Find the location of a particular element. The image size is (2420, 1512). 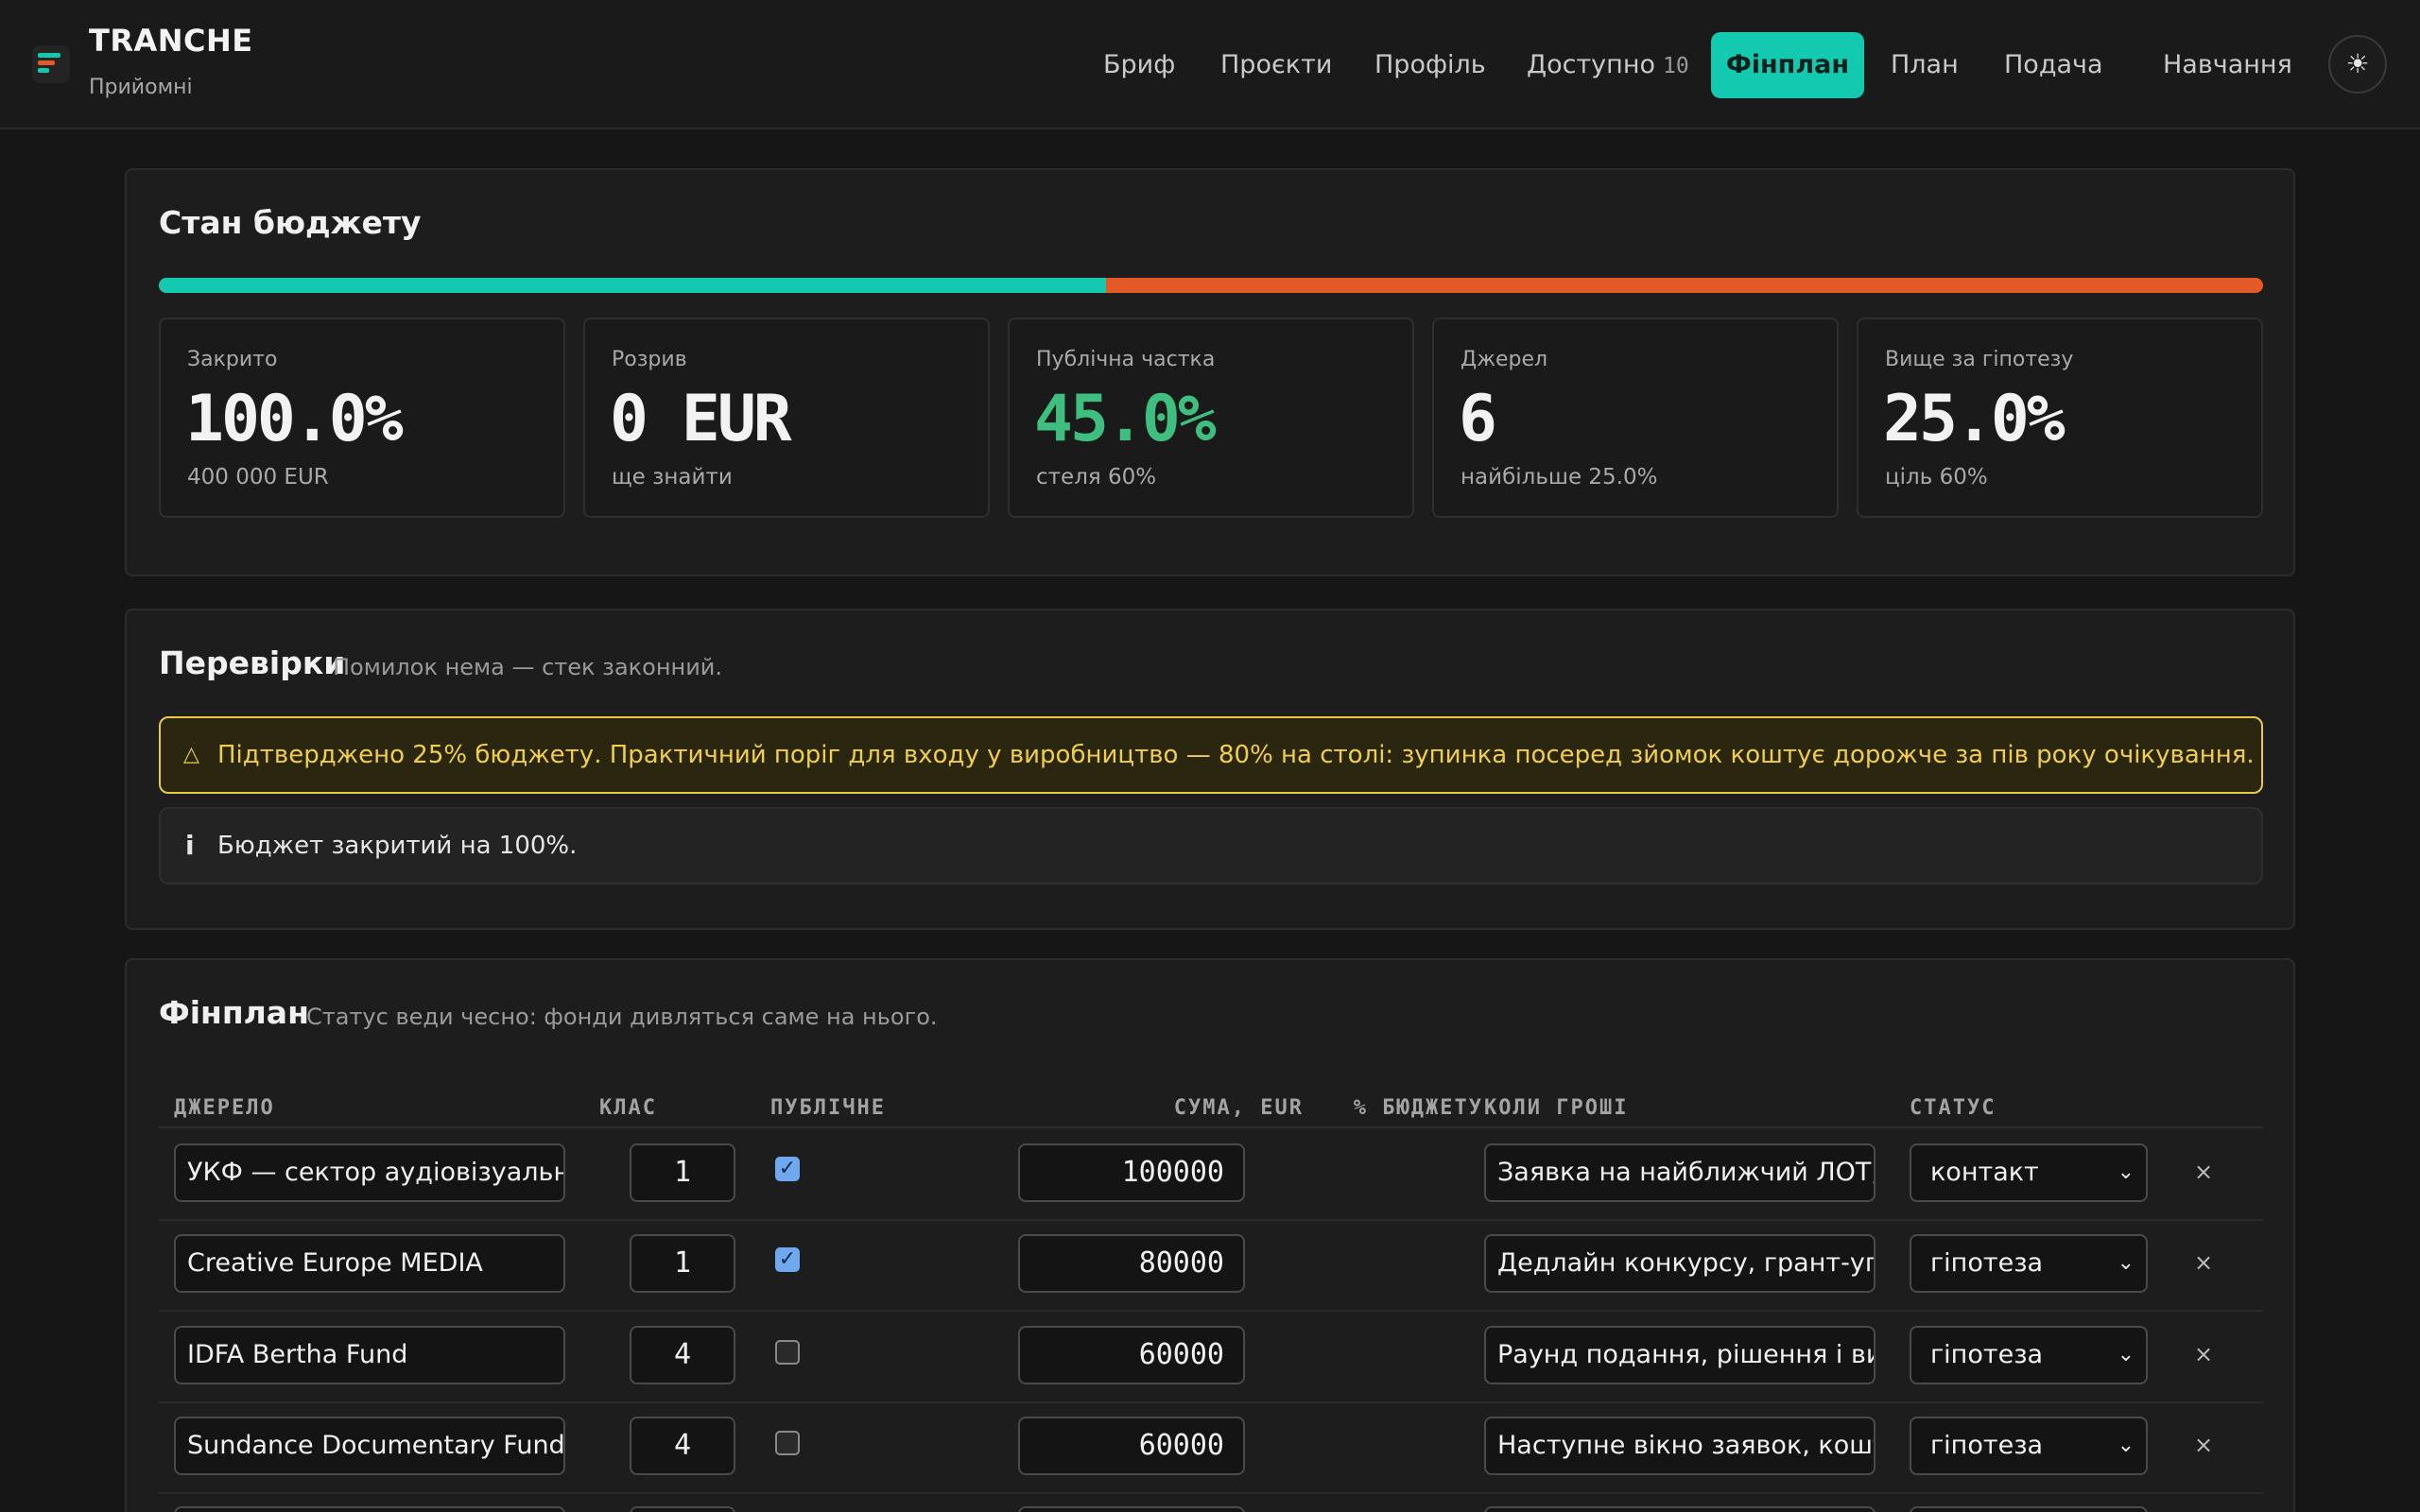

amount-input: 80000 is located at coordinates (1131, 1263).